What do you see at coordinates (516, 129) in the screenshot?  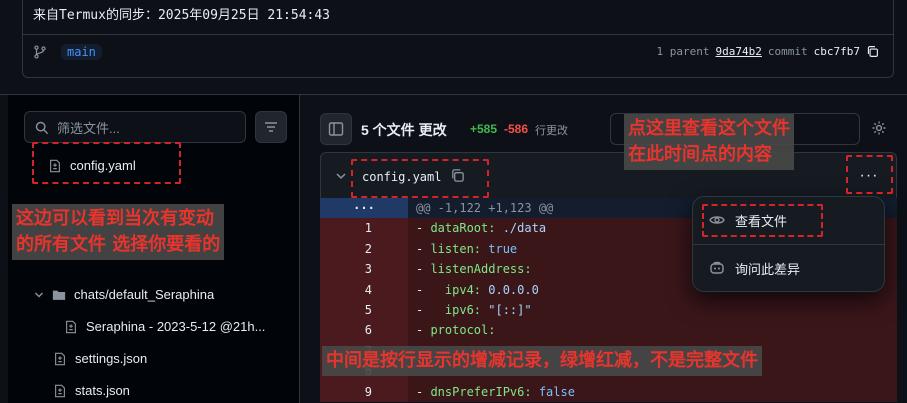 I see `deletions-count: -586` at bounding box center [516, 129].